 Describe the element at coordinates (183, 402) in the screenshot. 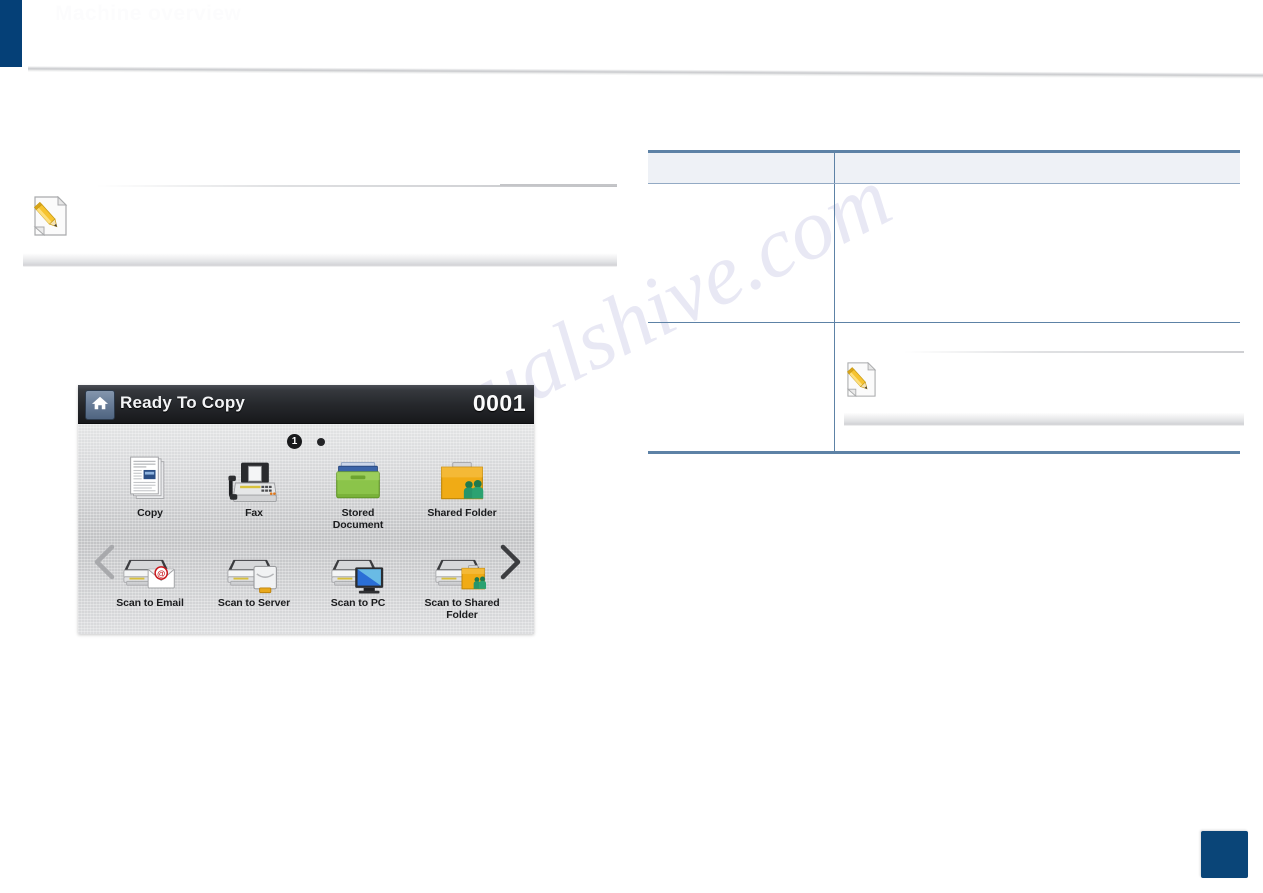

I see `control-panel-status: Ready To Copy` at that location.